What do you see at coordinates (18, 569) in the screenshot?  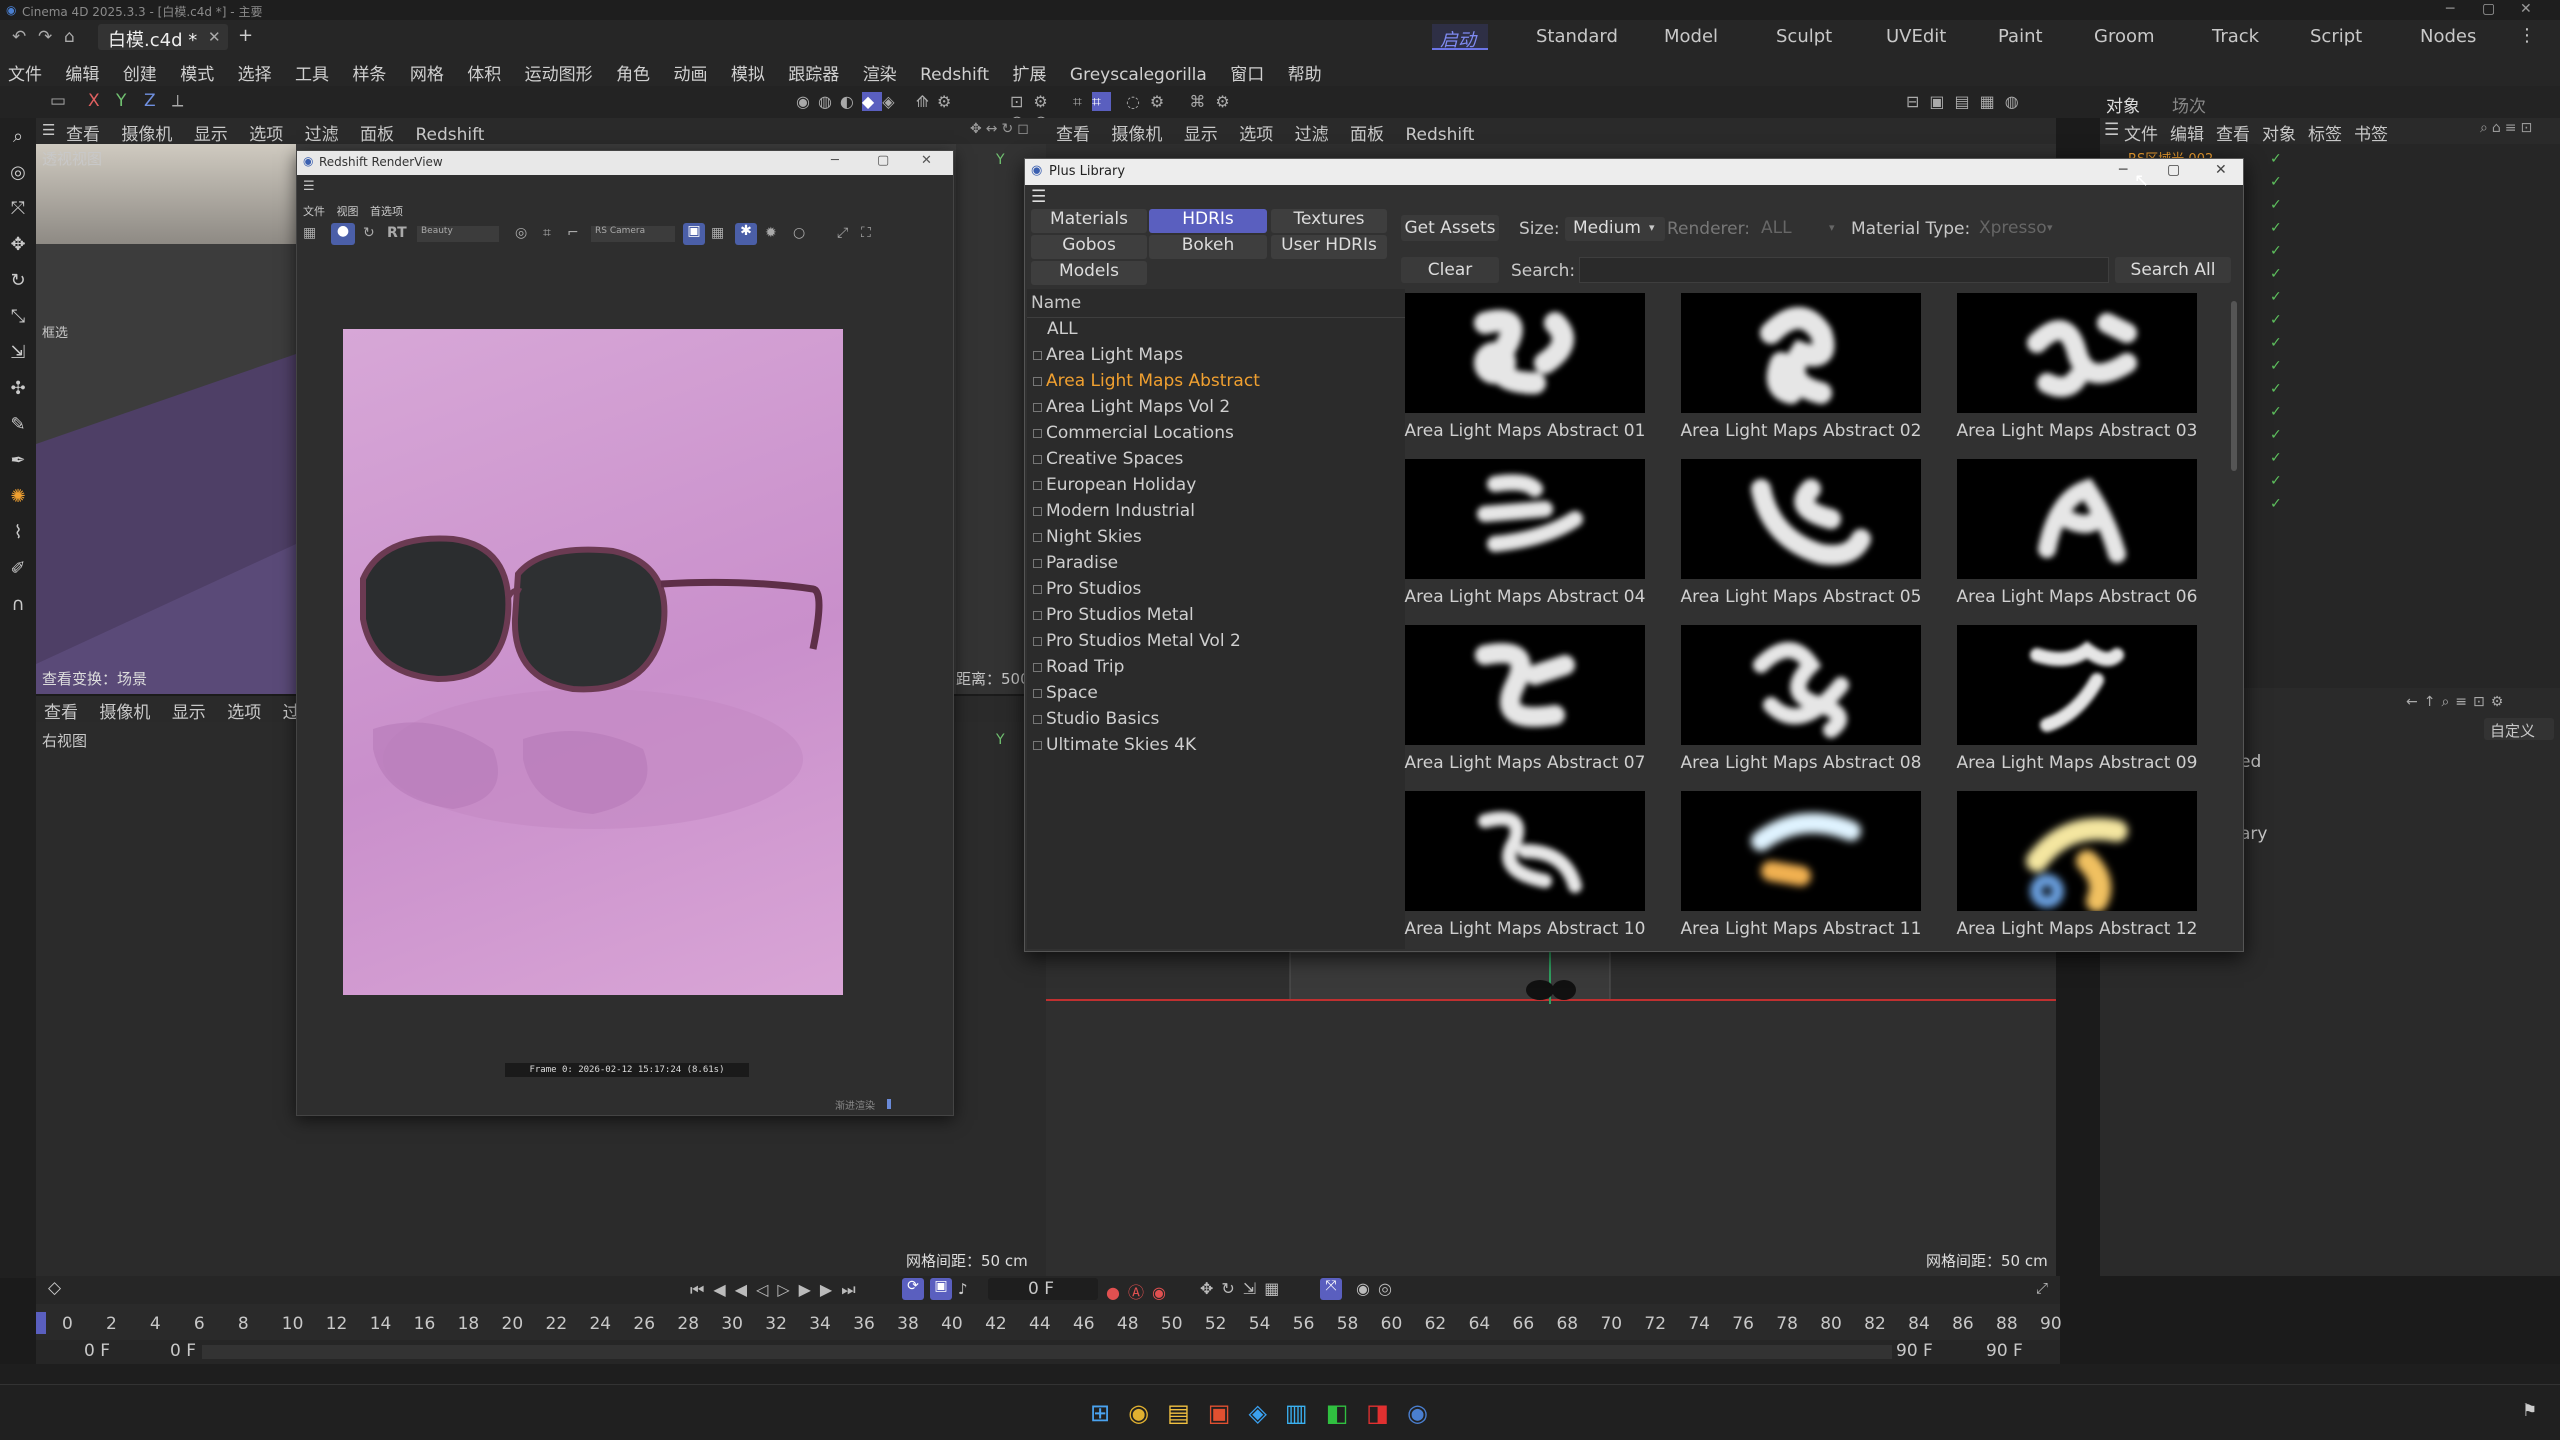 I see `pencil-icon: ✐` at bounding box center [18, 569].